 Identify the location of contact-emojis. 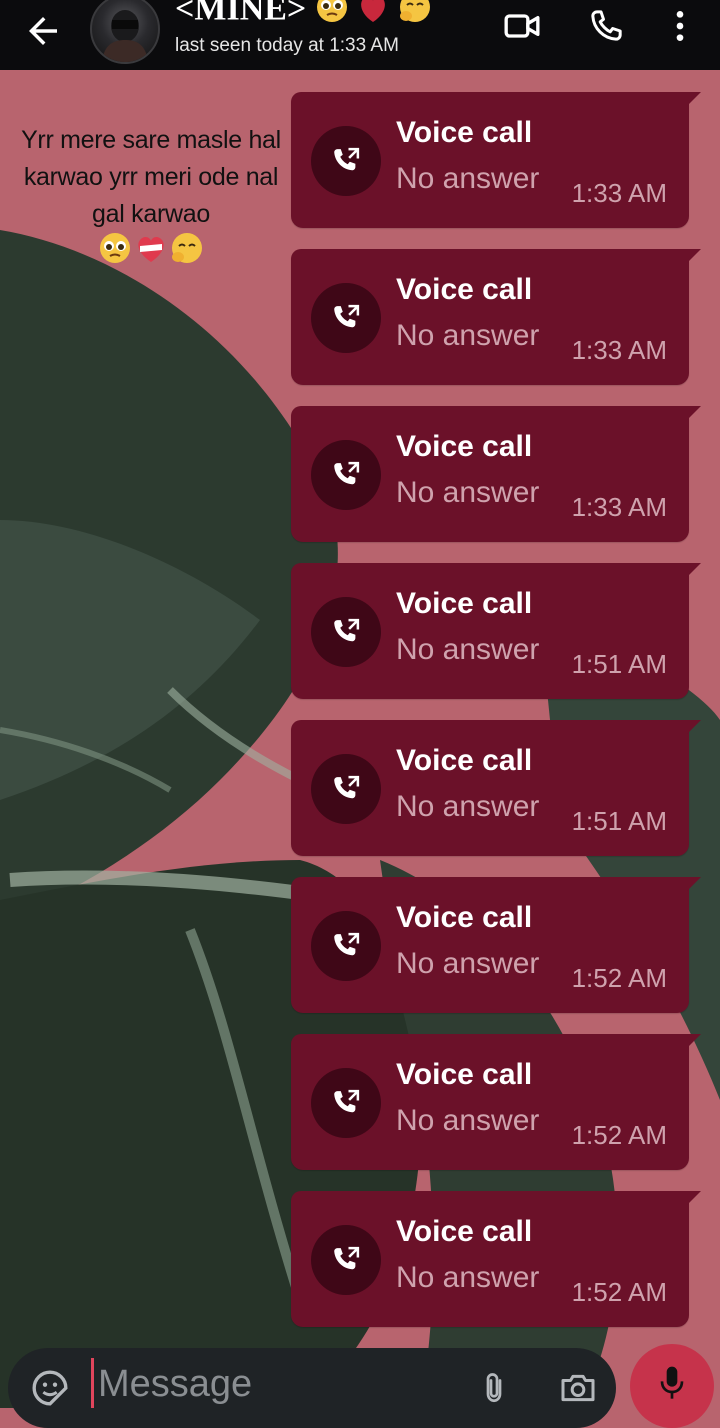
(373, 16).